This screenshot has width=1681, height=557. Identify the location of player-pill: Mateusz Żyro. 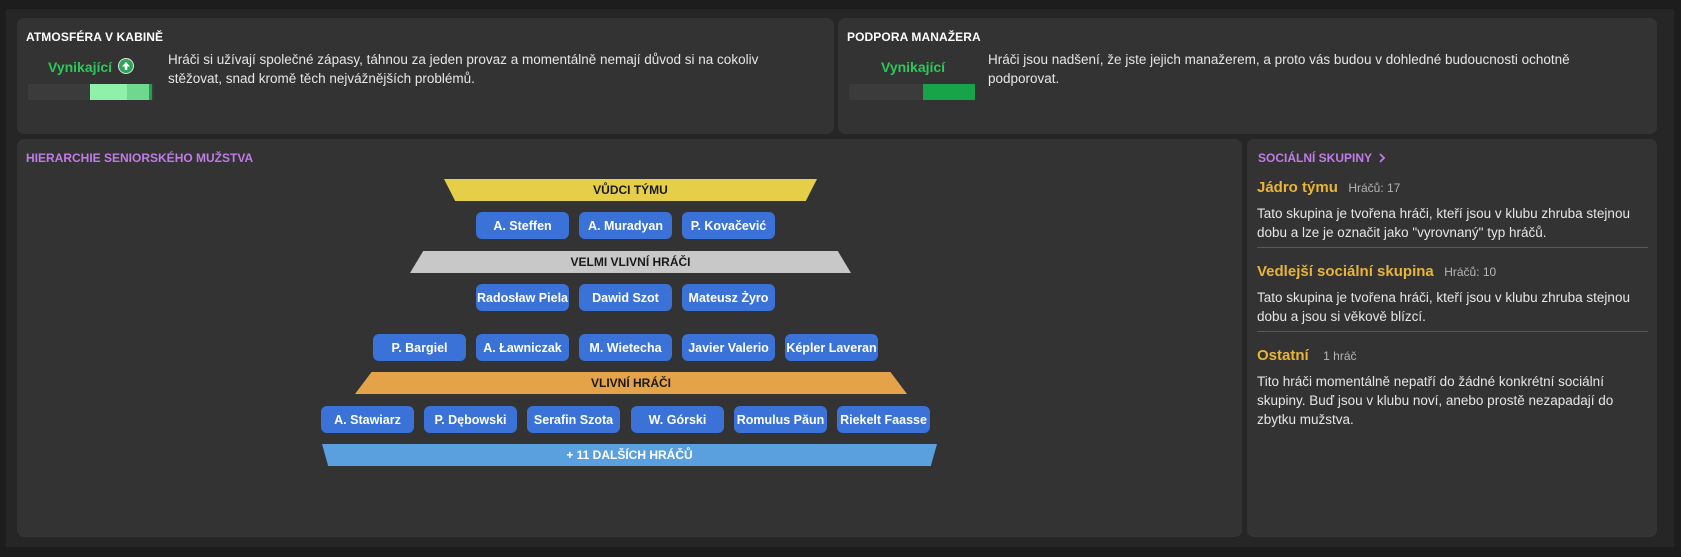
(728, 297).